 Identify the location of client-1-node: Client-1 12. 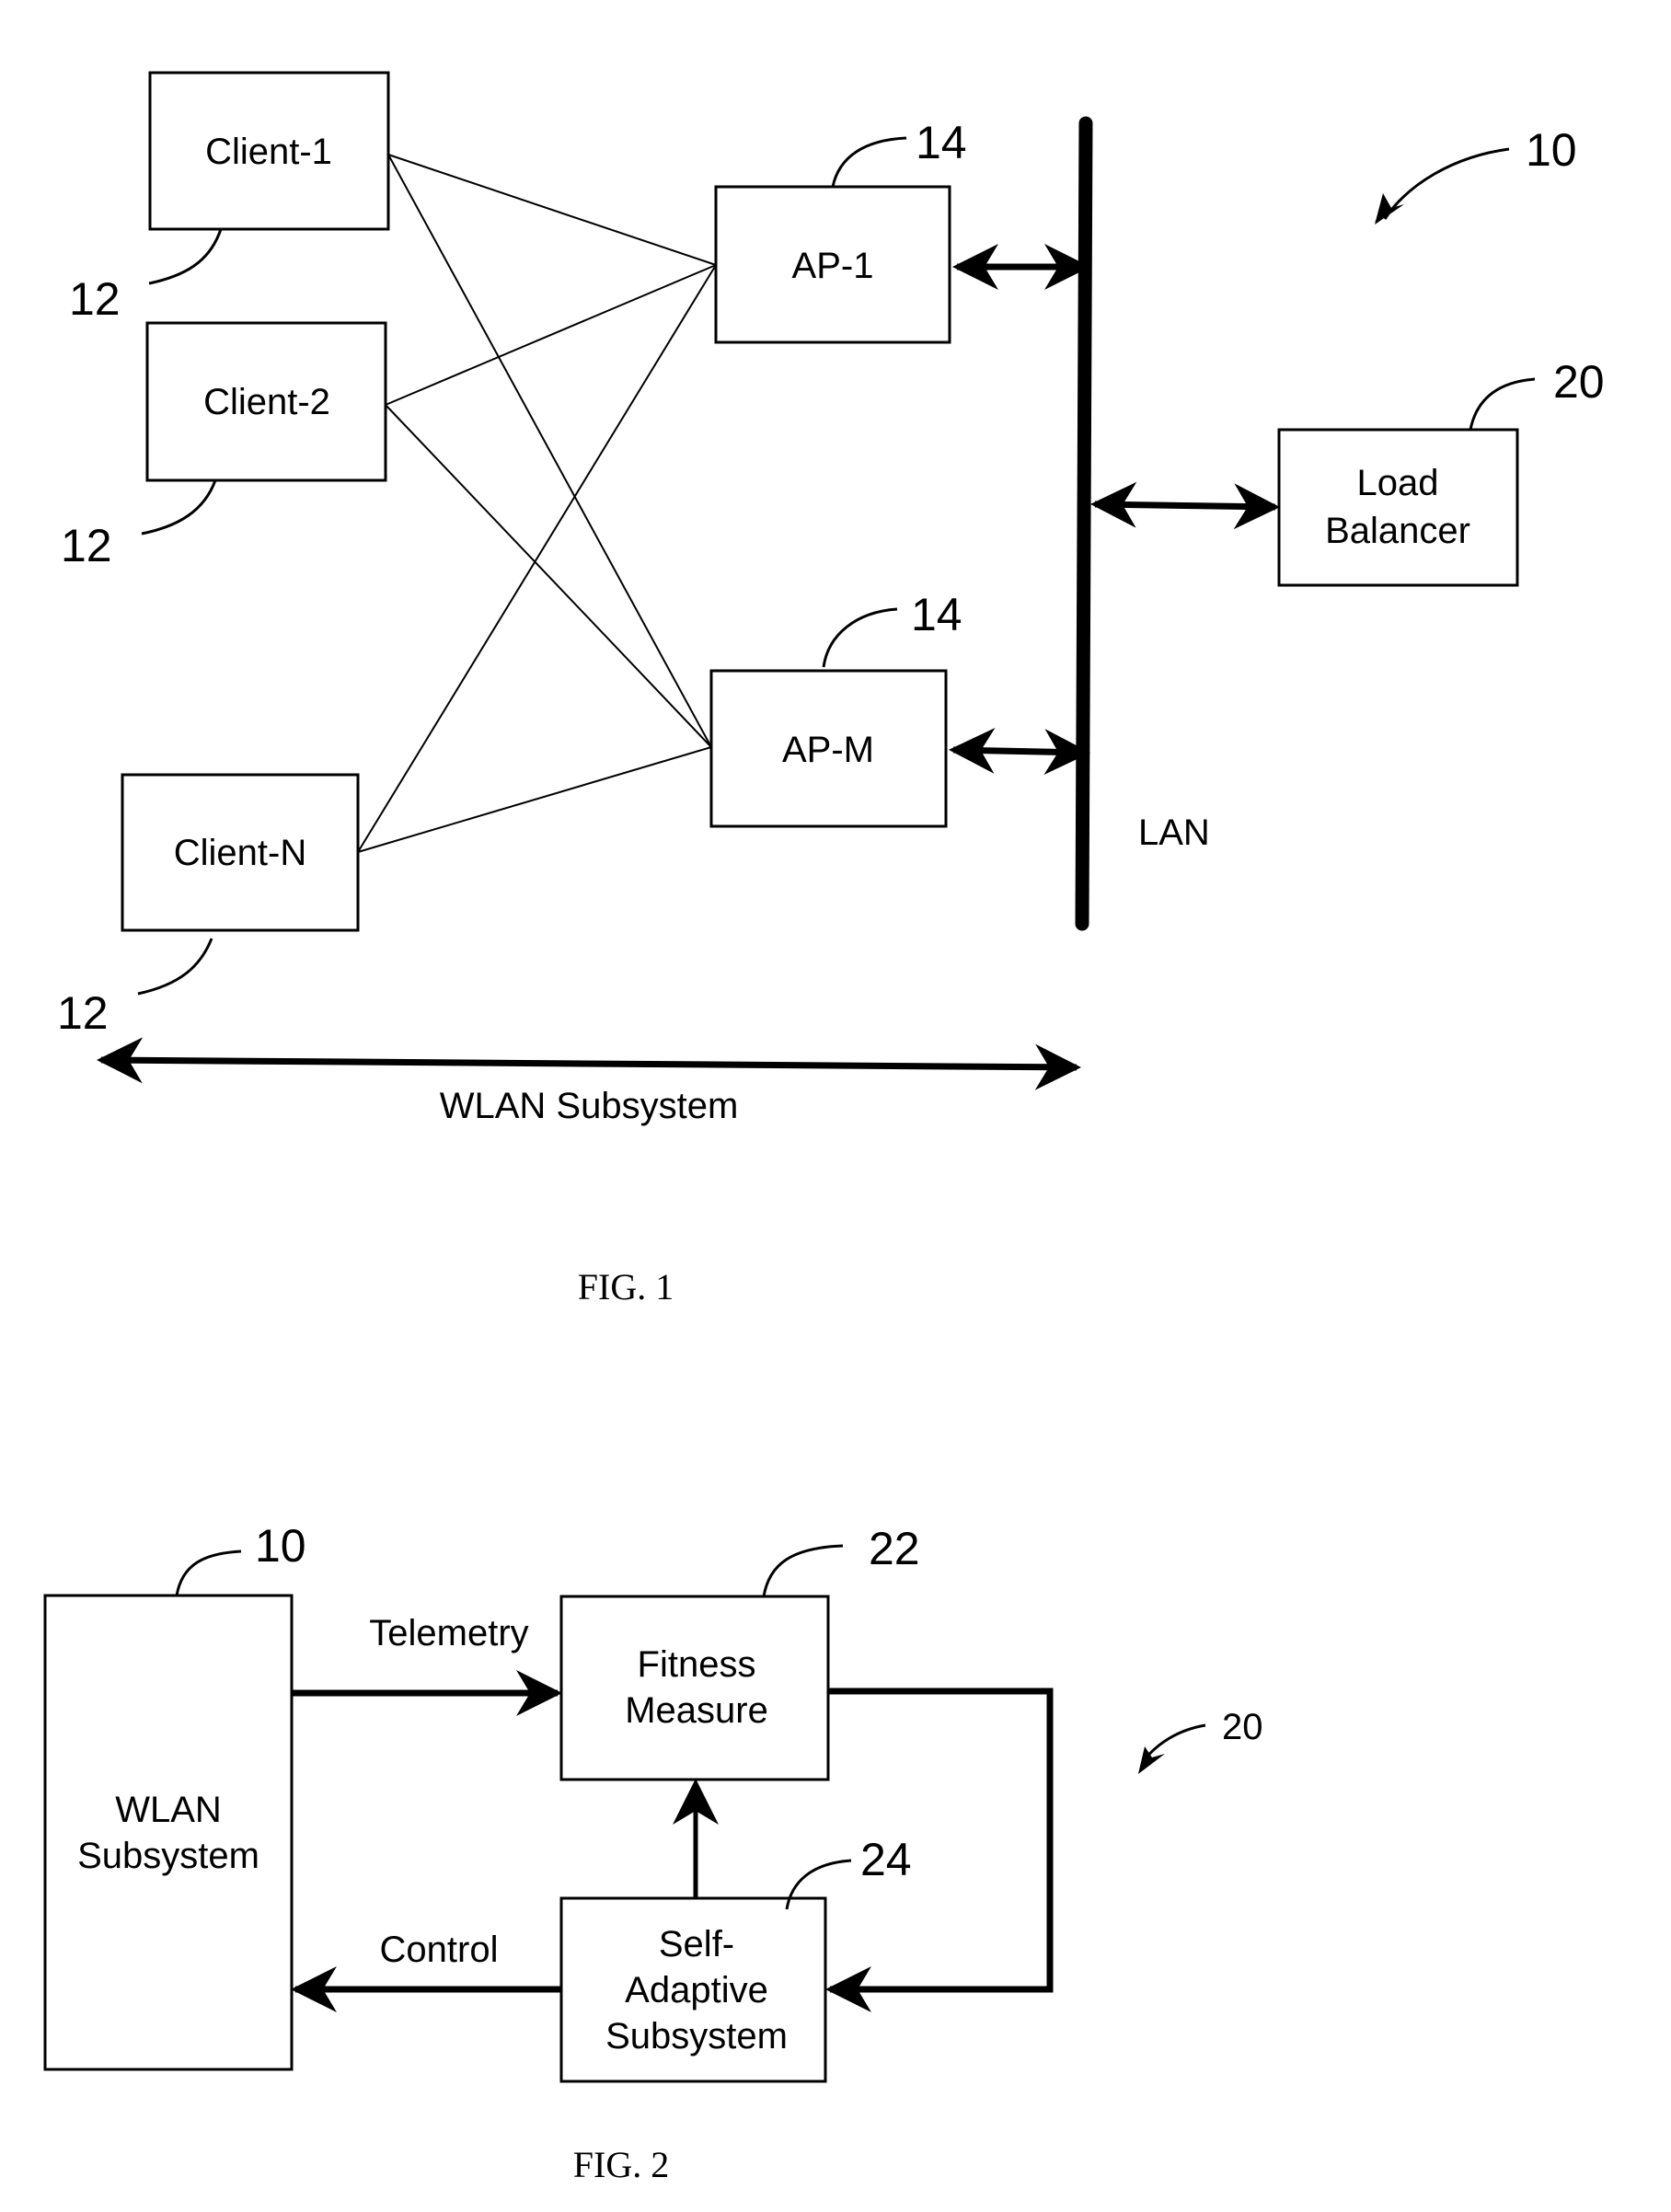
(229, 198).